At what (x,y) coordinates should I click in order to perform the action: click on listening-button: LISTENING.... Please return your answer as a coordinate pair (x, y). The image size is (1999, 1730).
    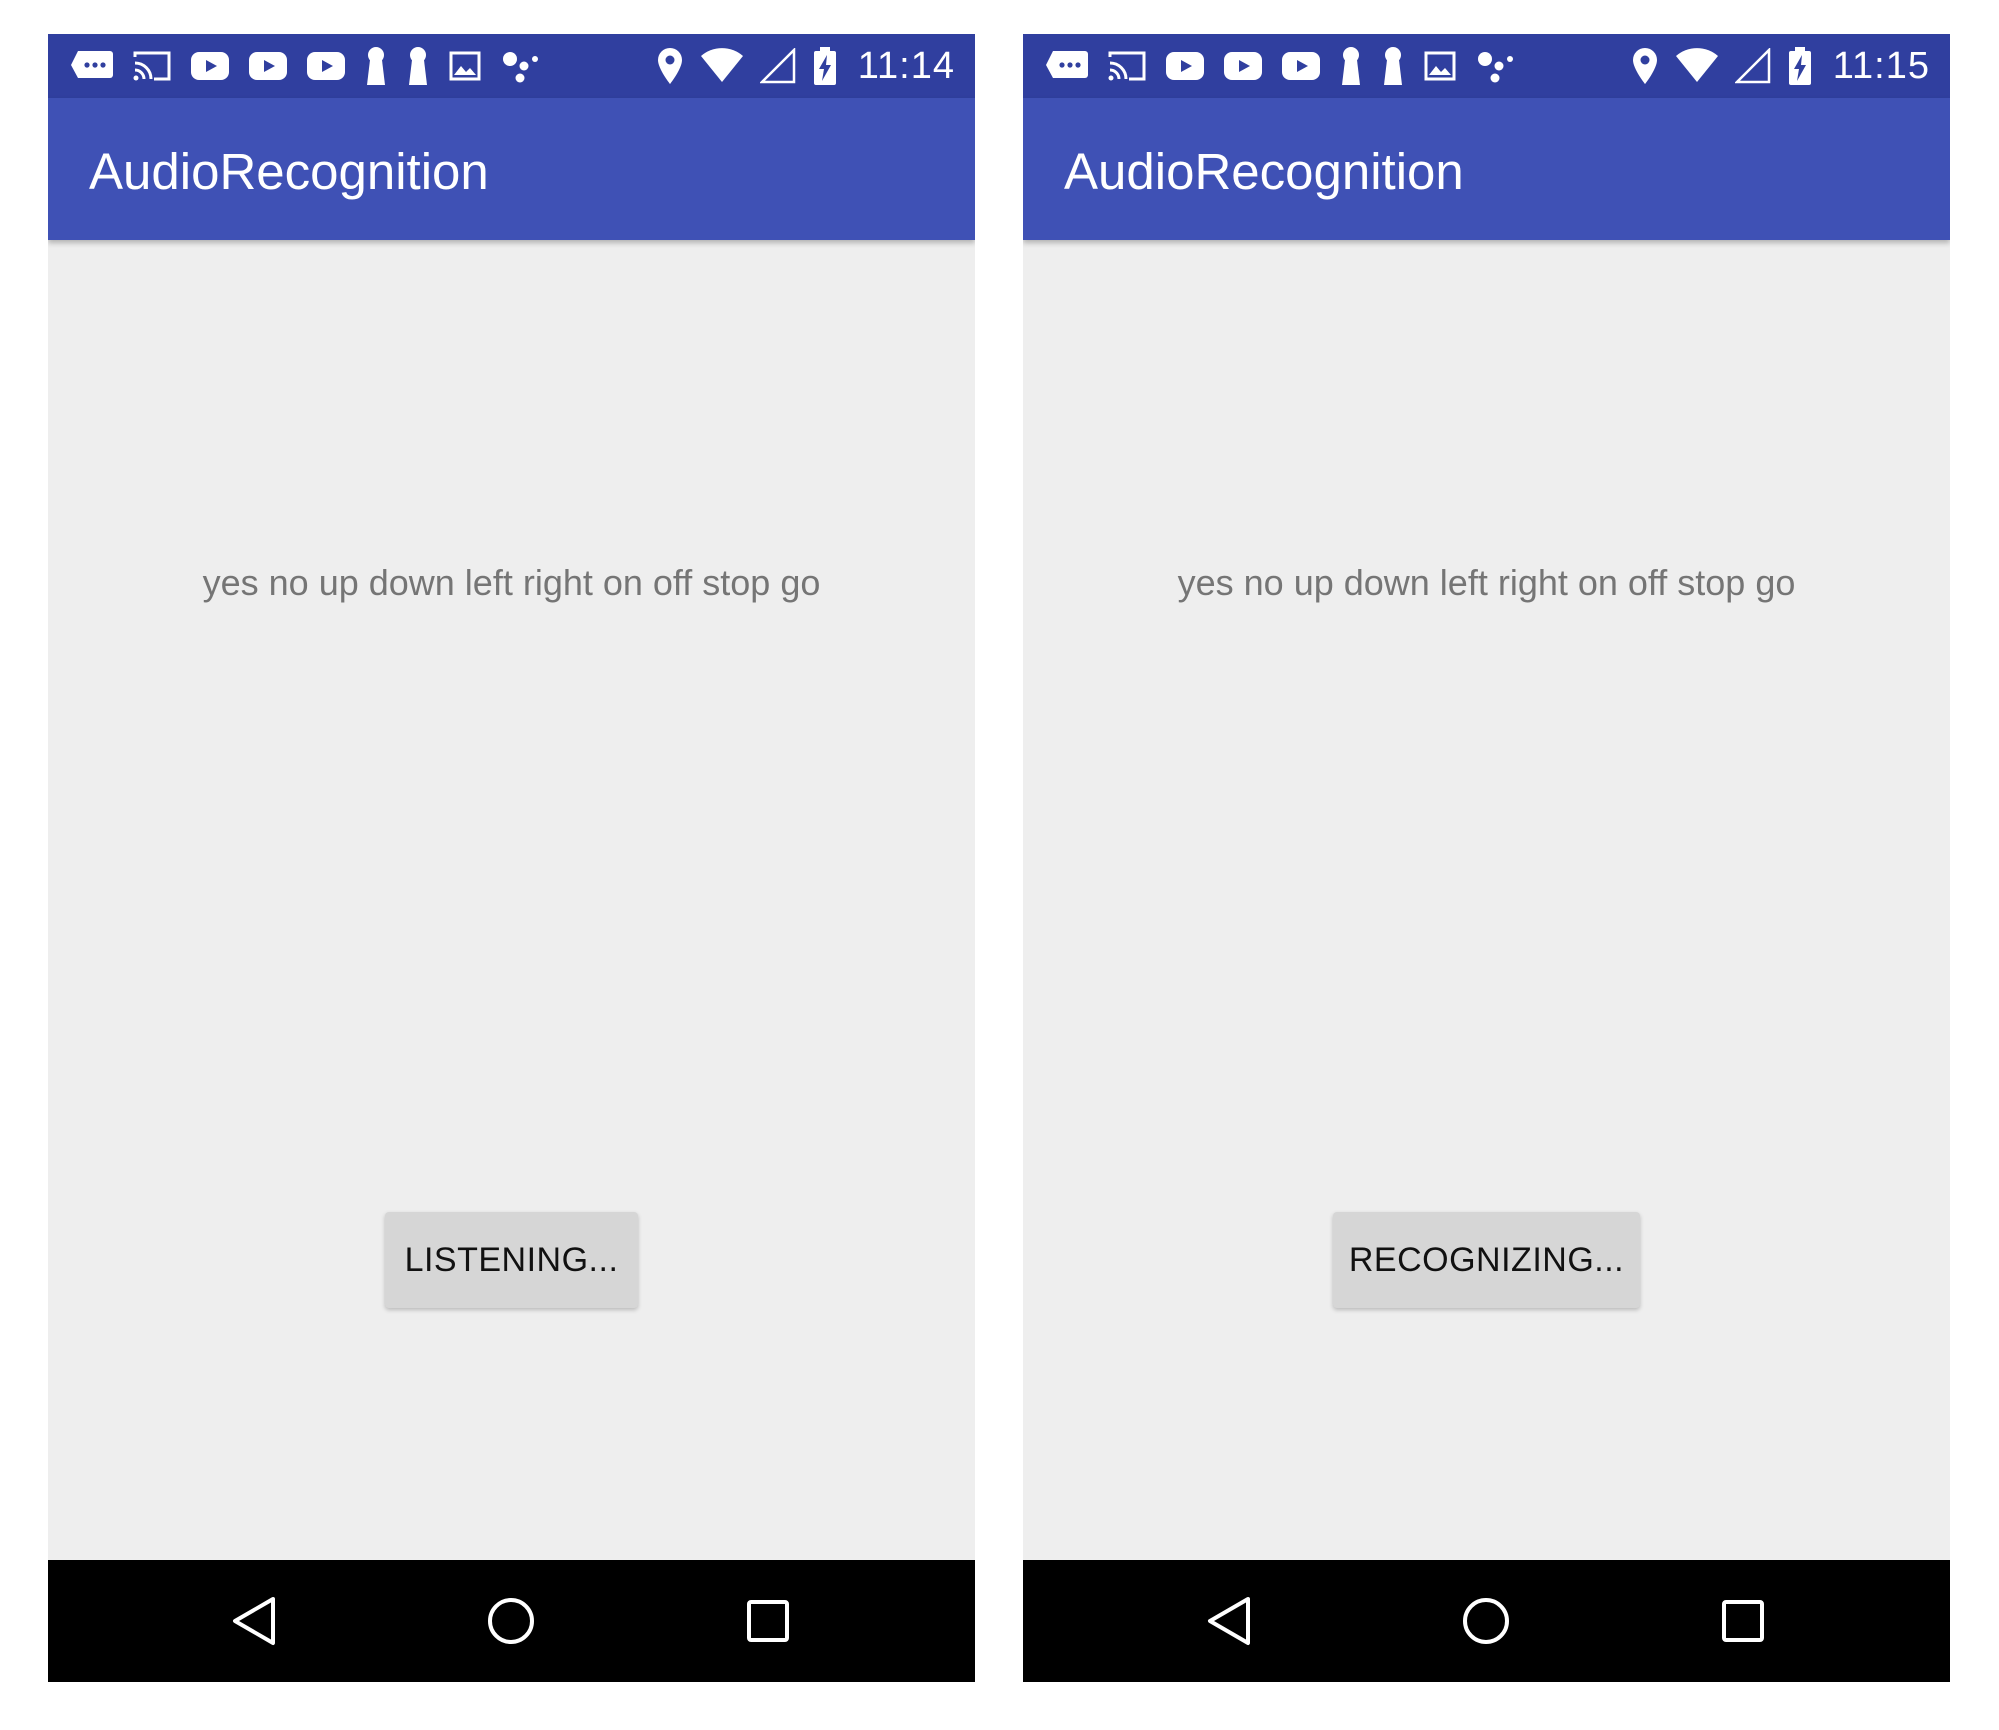
    Looking at the image, I should click on (511, 1260).